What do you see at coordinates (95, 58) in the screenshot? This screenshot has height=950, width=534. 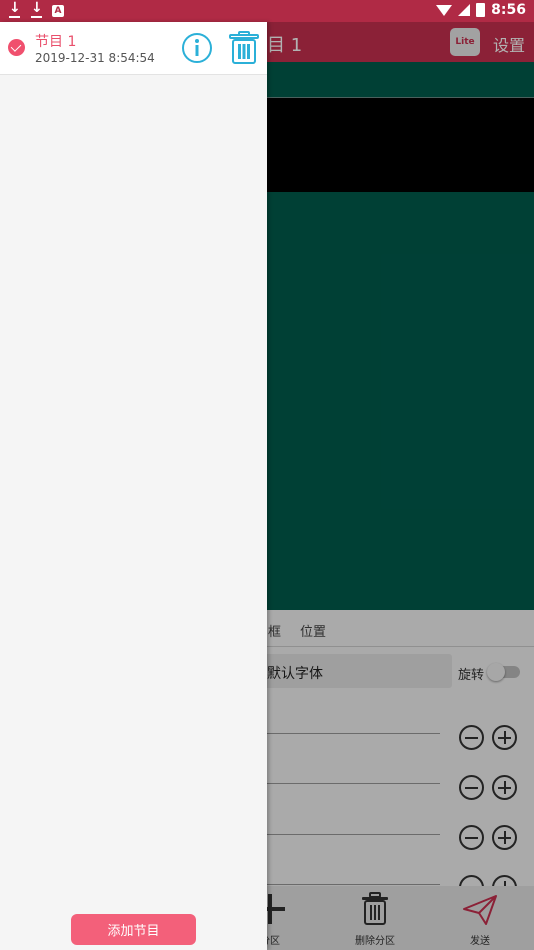 I see `program-date: 2019-12-31 8:54:54` at bounding box center [95, 58].